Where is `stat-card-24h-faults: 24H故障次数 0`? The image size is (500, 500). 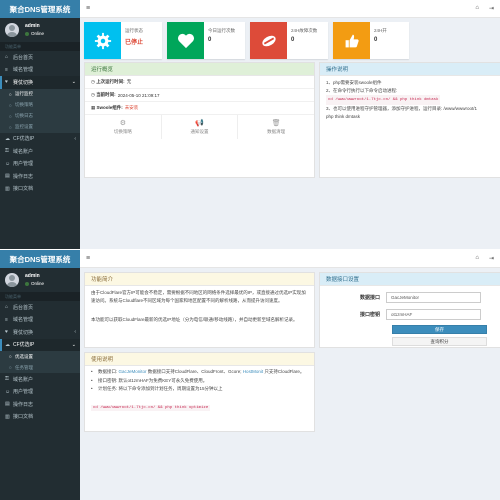 stat-card-24h-faults: 24H故障次数 0 is located at coordinates (289, 40).